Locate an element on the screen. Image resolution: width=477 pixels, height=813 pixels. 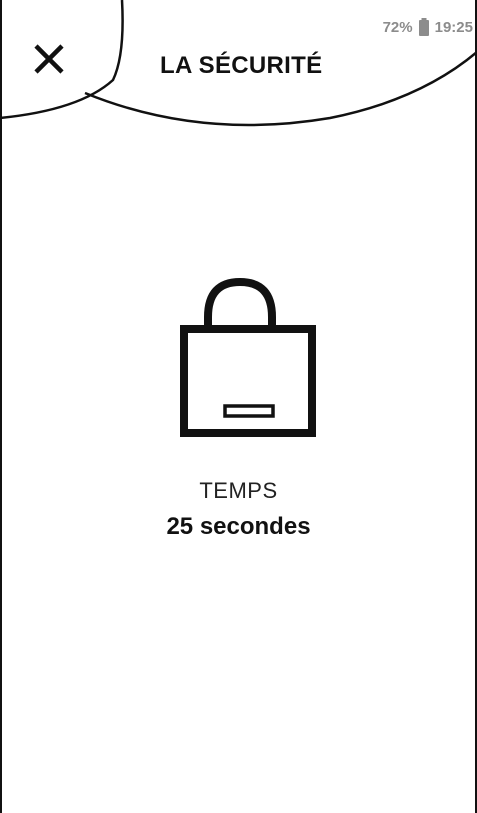
unlocked-padlock-icon is located at coordinates (248, 357).